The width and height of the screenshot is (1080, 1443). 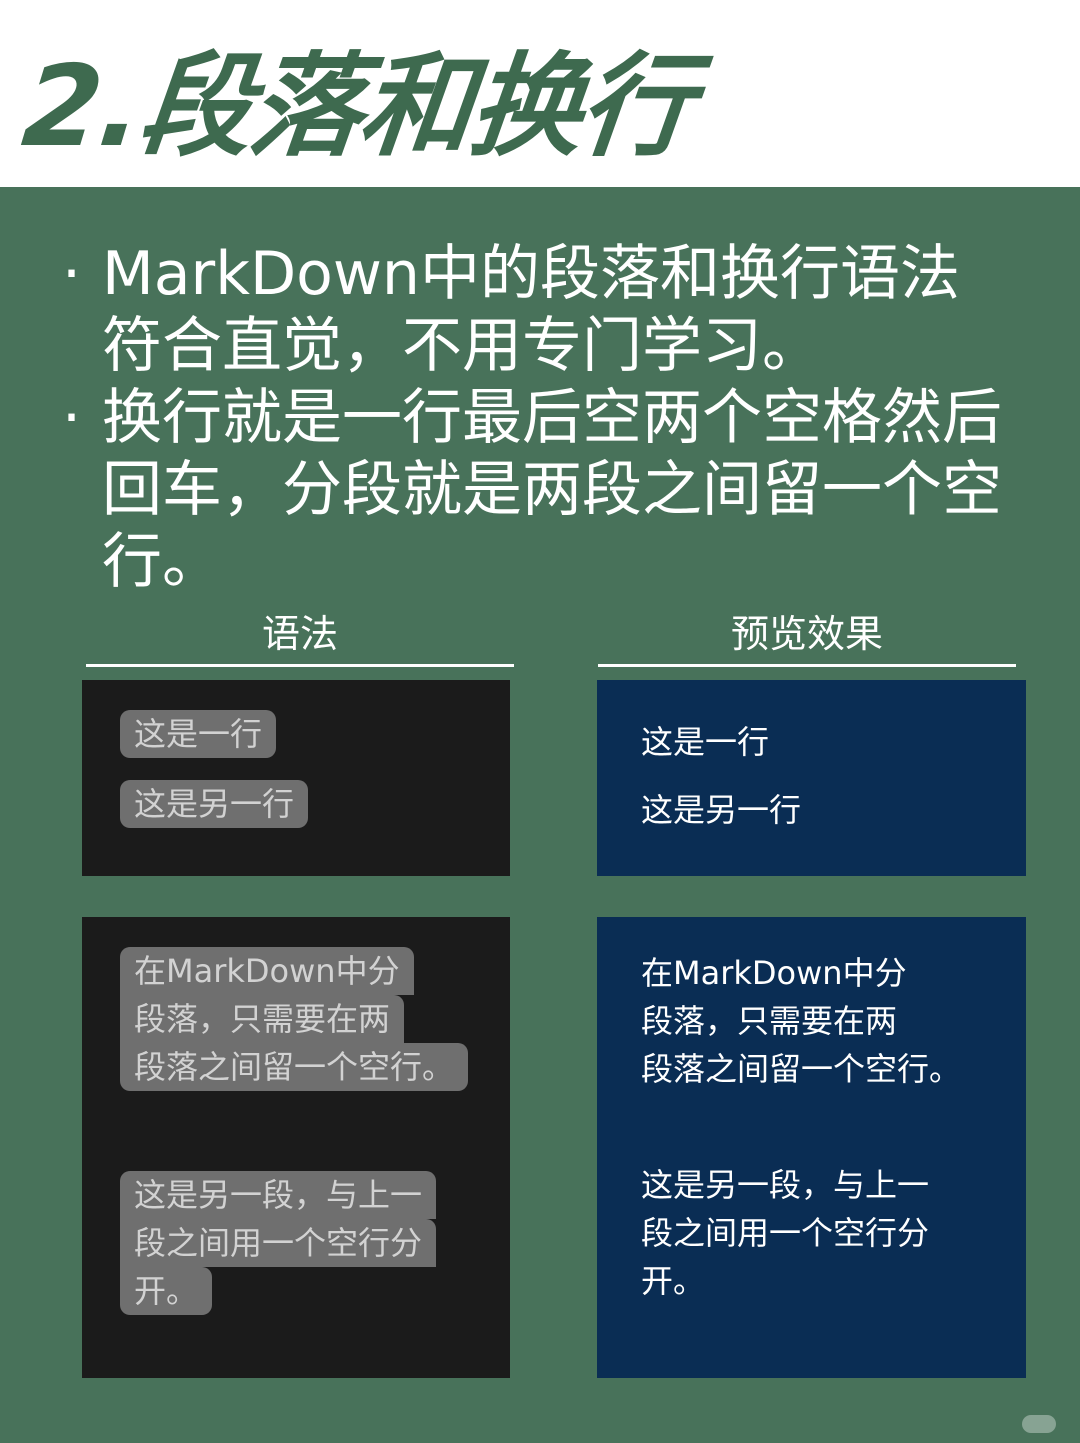 I want to click on code-line: 这是一行, so click(x=198, y=734).